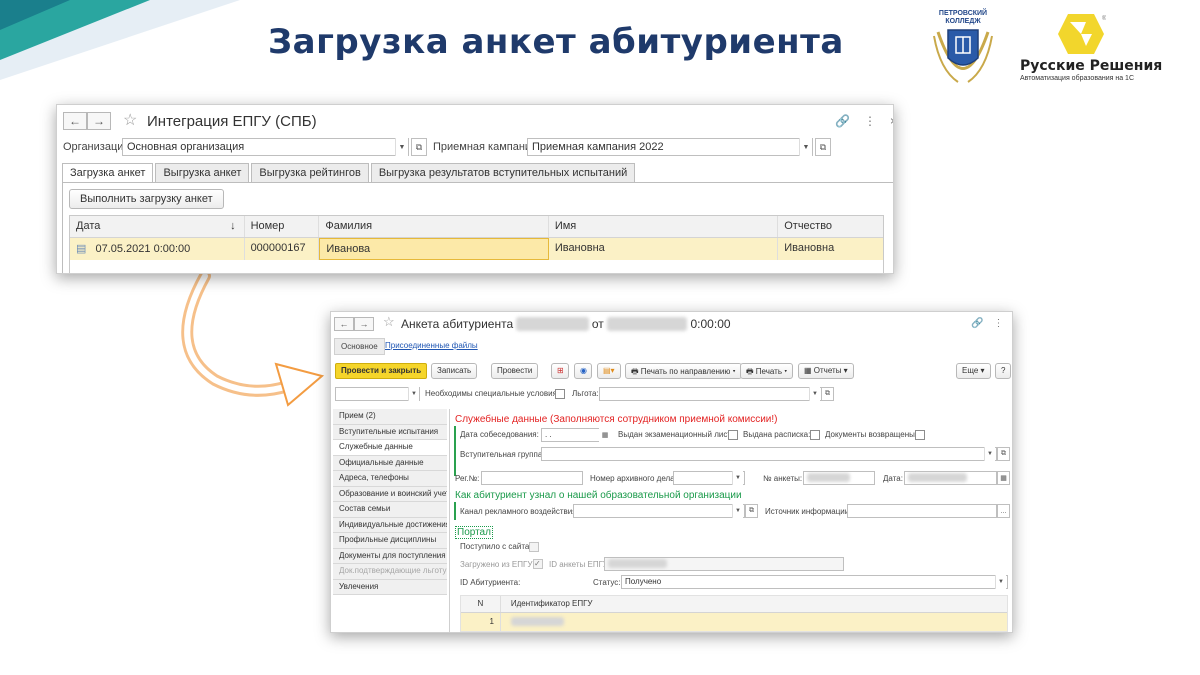 This screenshot has height=675, width=1200. Describe the element at coordinates (390, 587) in the screenshot. I see `sidebar-item-hobbies: Увлечения` at that location.